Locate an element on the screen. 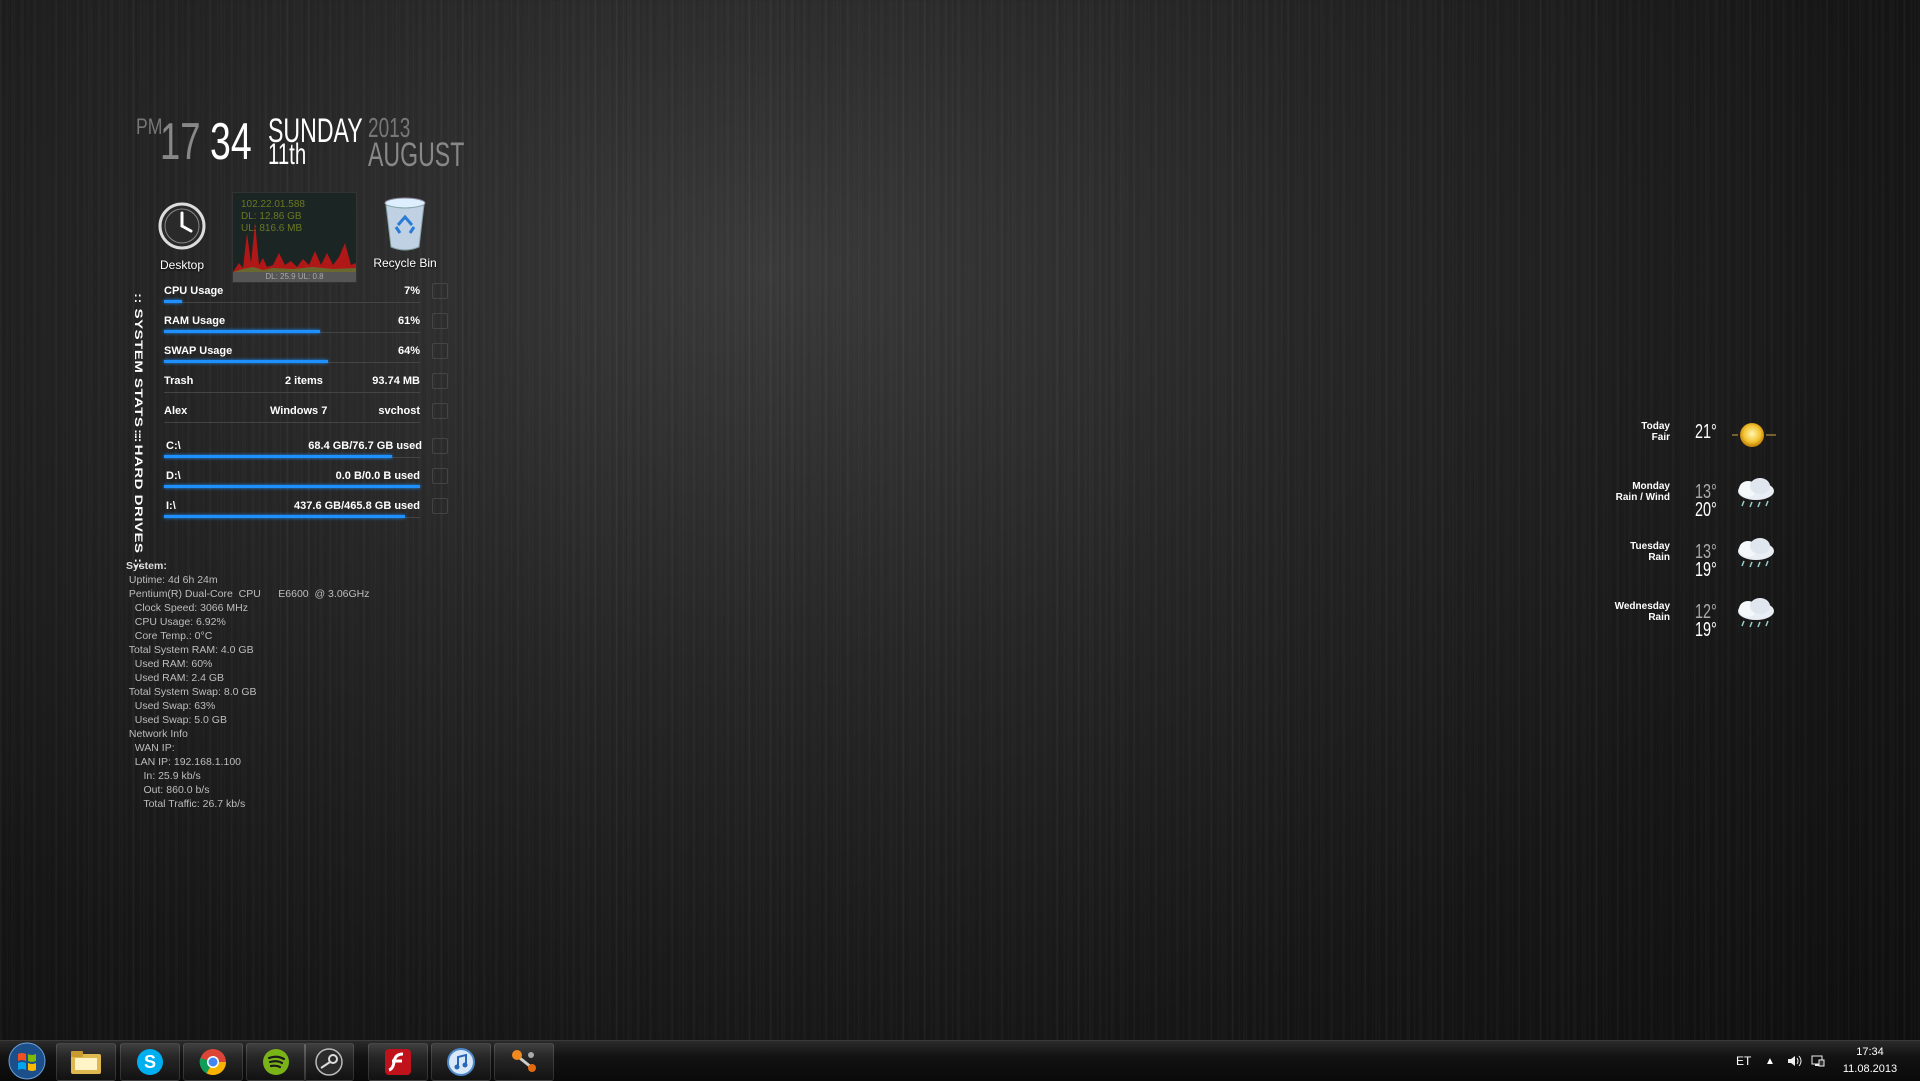 This screenshot has width=1920, height=1081. cpu-usage-value: 7% is located at coordinates (412, 291).